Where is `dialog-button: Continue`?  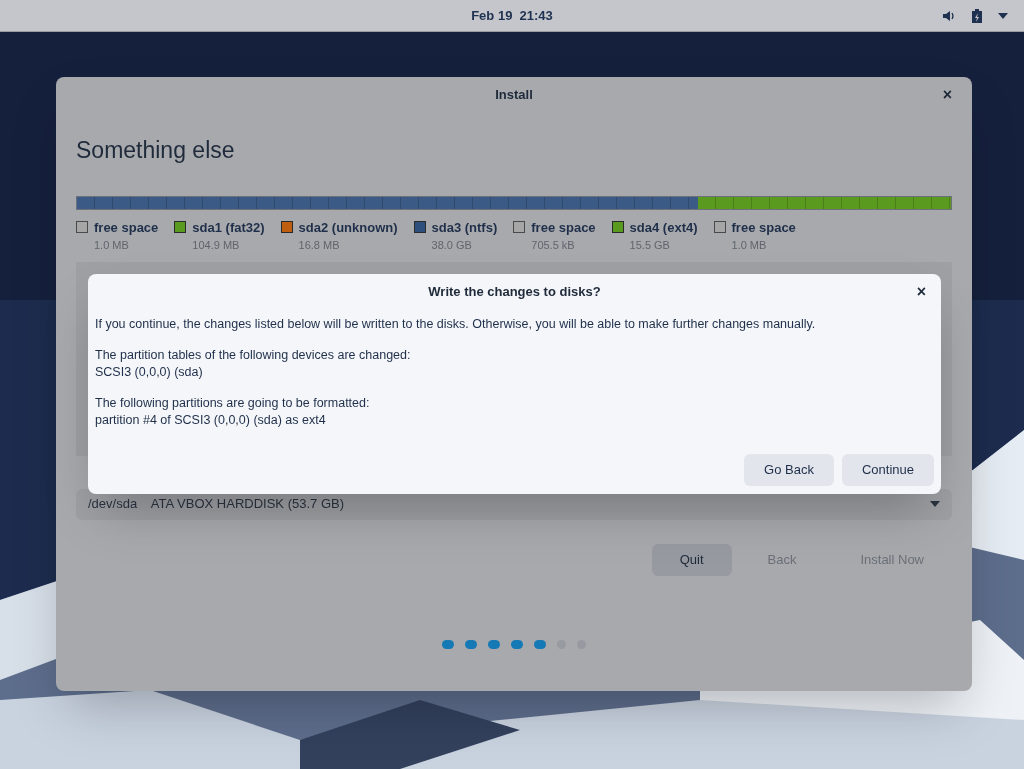 dialog-button: Continue is located at coordinates (887, 470).